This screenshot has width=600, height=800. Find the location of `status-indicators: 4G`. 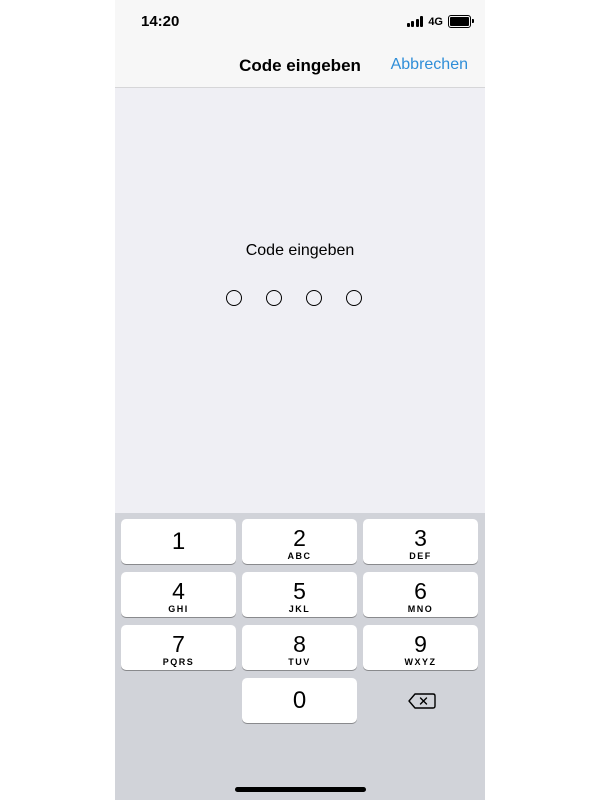

status-indicators: 4G is located at coordinates (440, 21).